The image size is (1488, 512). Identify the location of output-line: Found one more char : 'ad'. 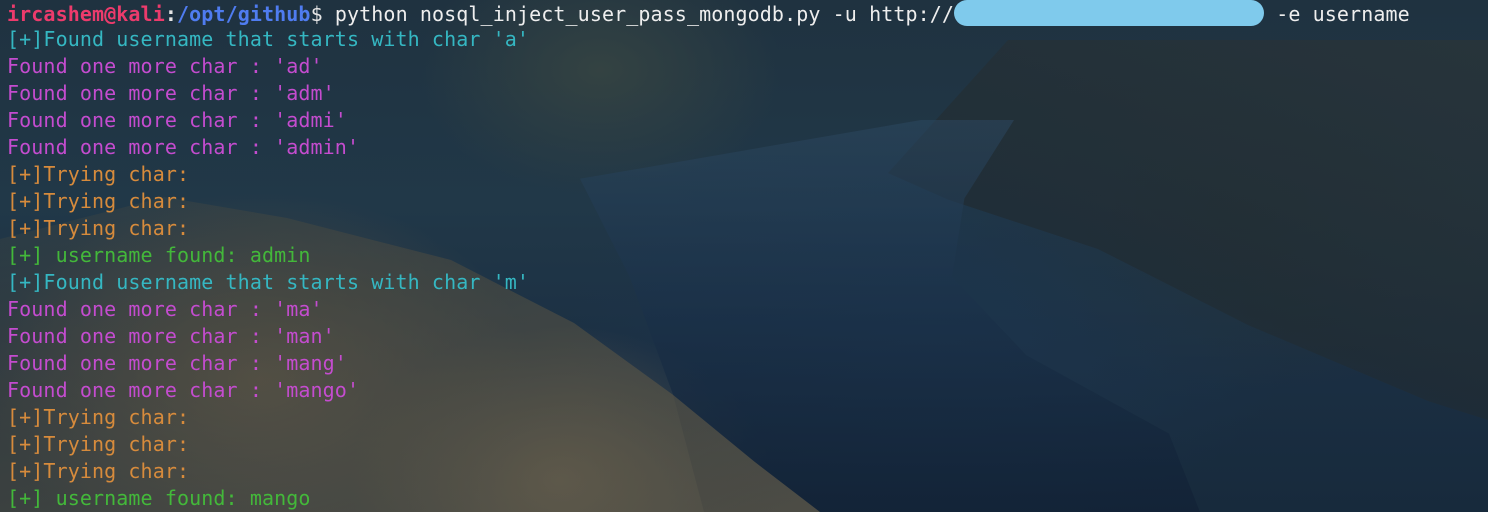
(165, 66).